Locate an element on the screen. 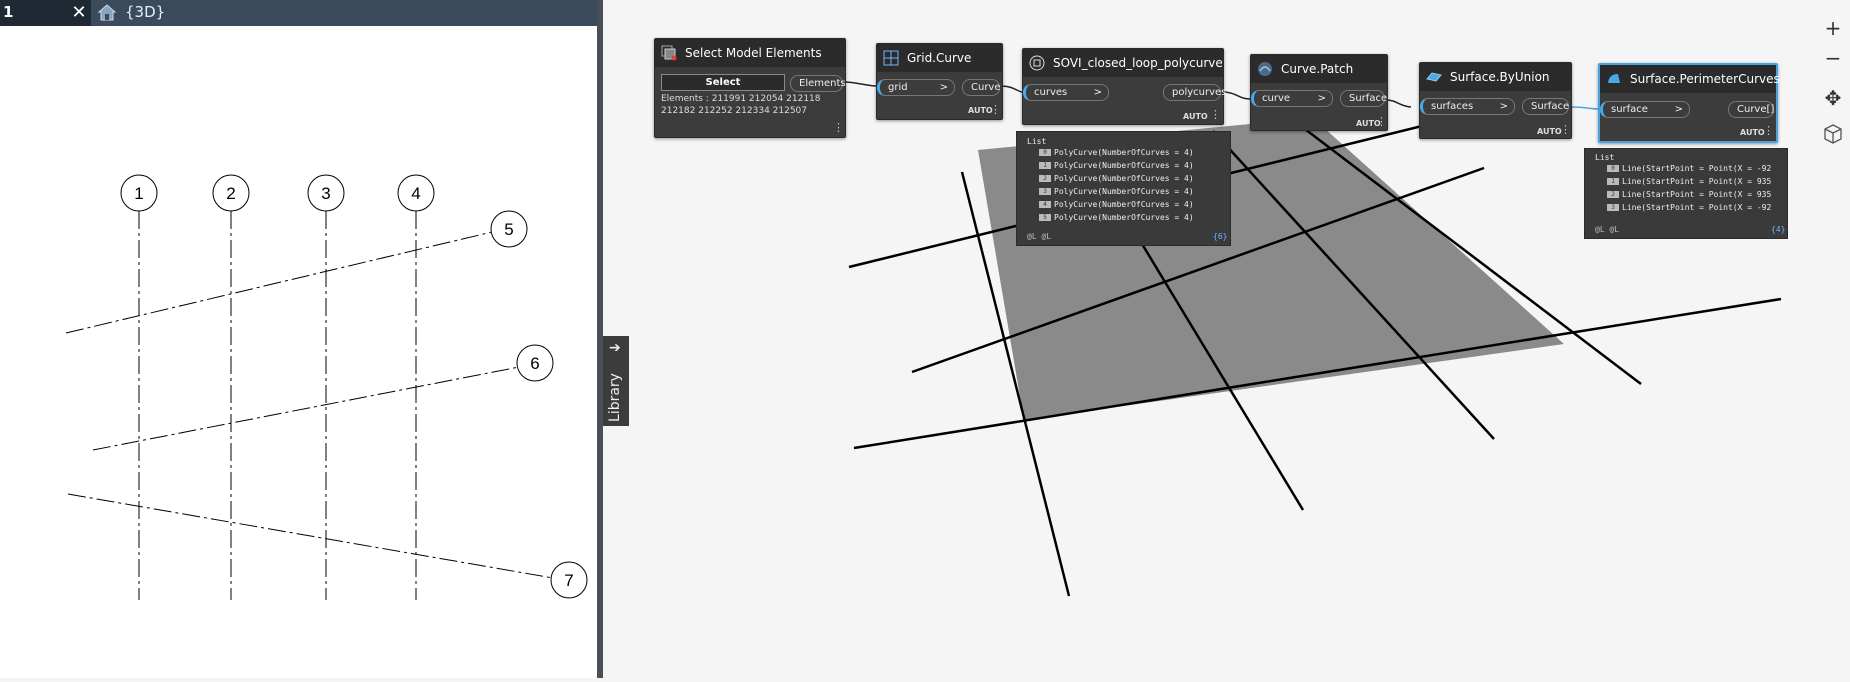 The height and width of the screenshot is (682, 1850). input-port-curves: curves > is located at coordinates (1066, 92).